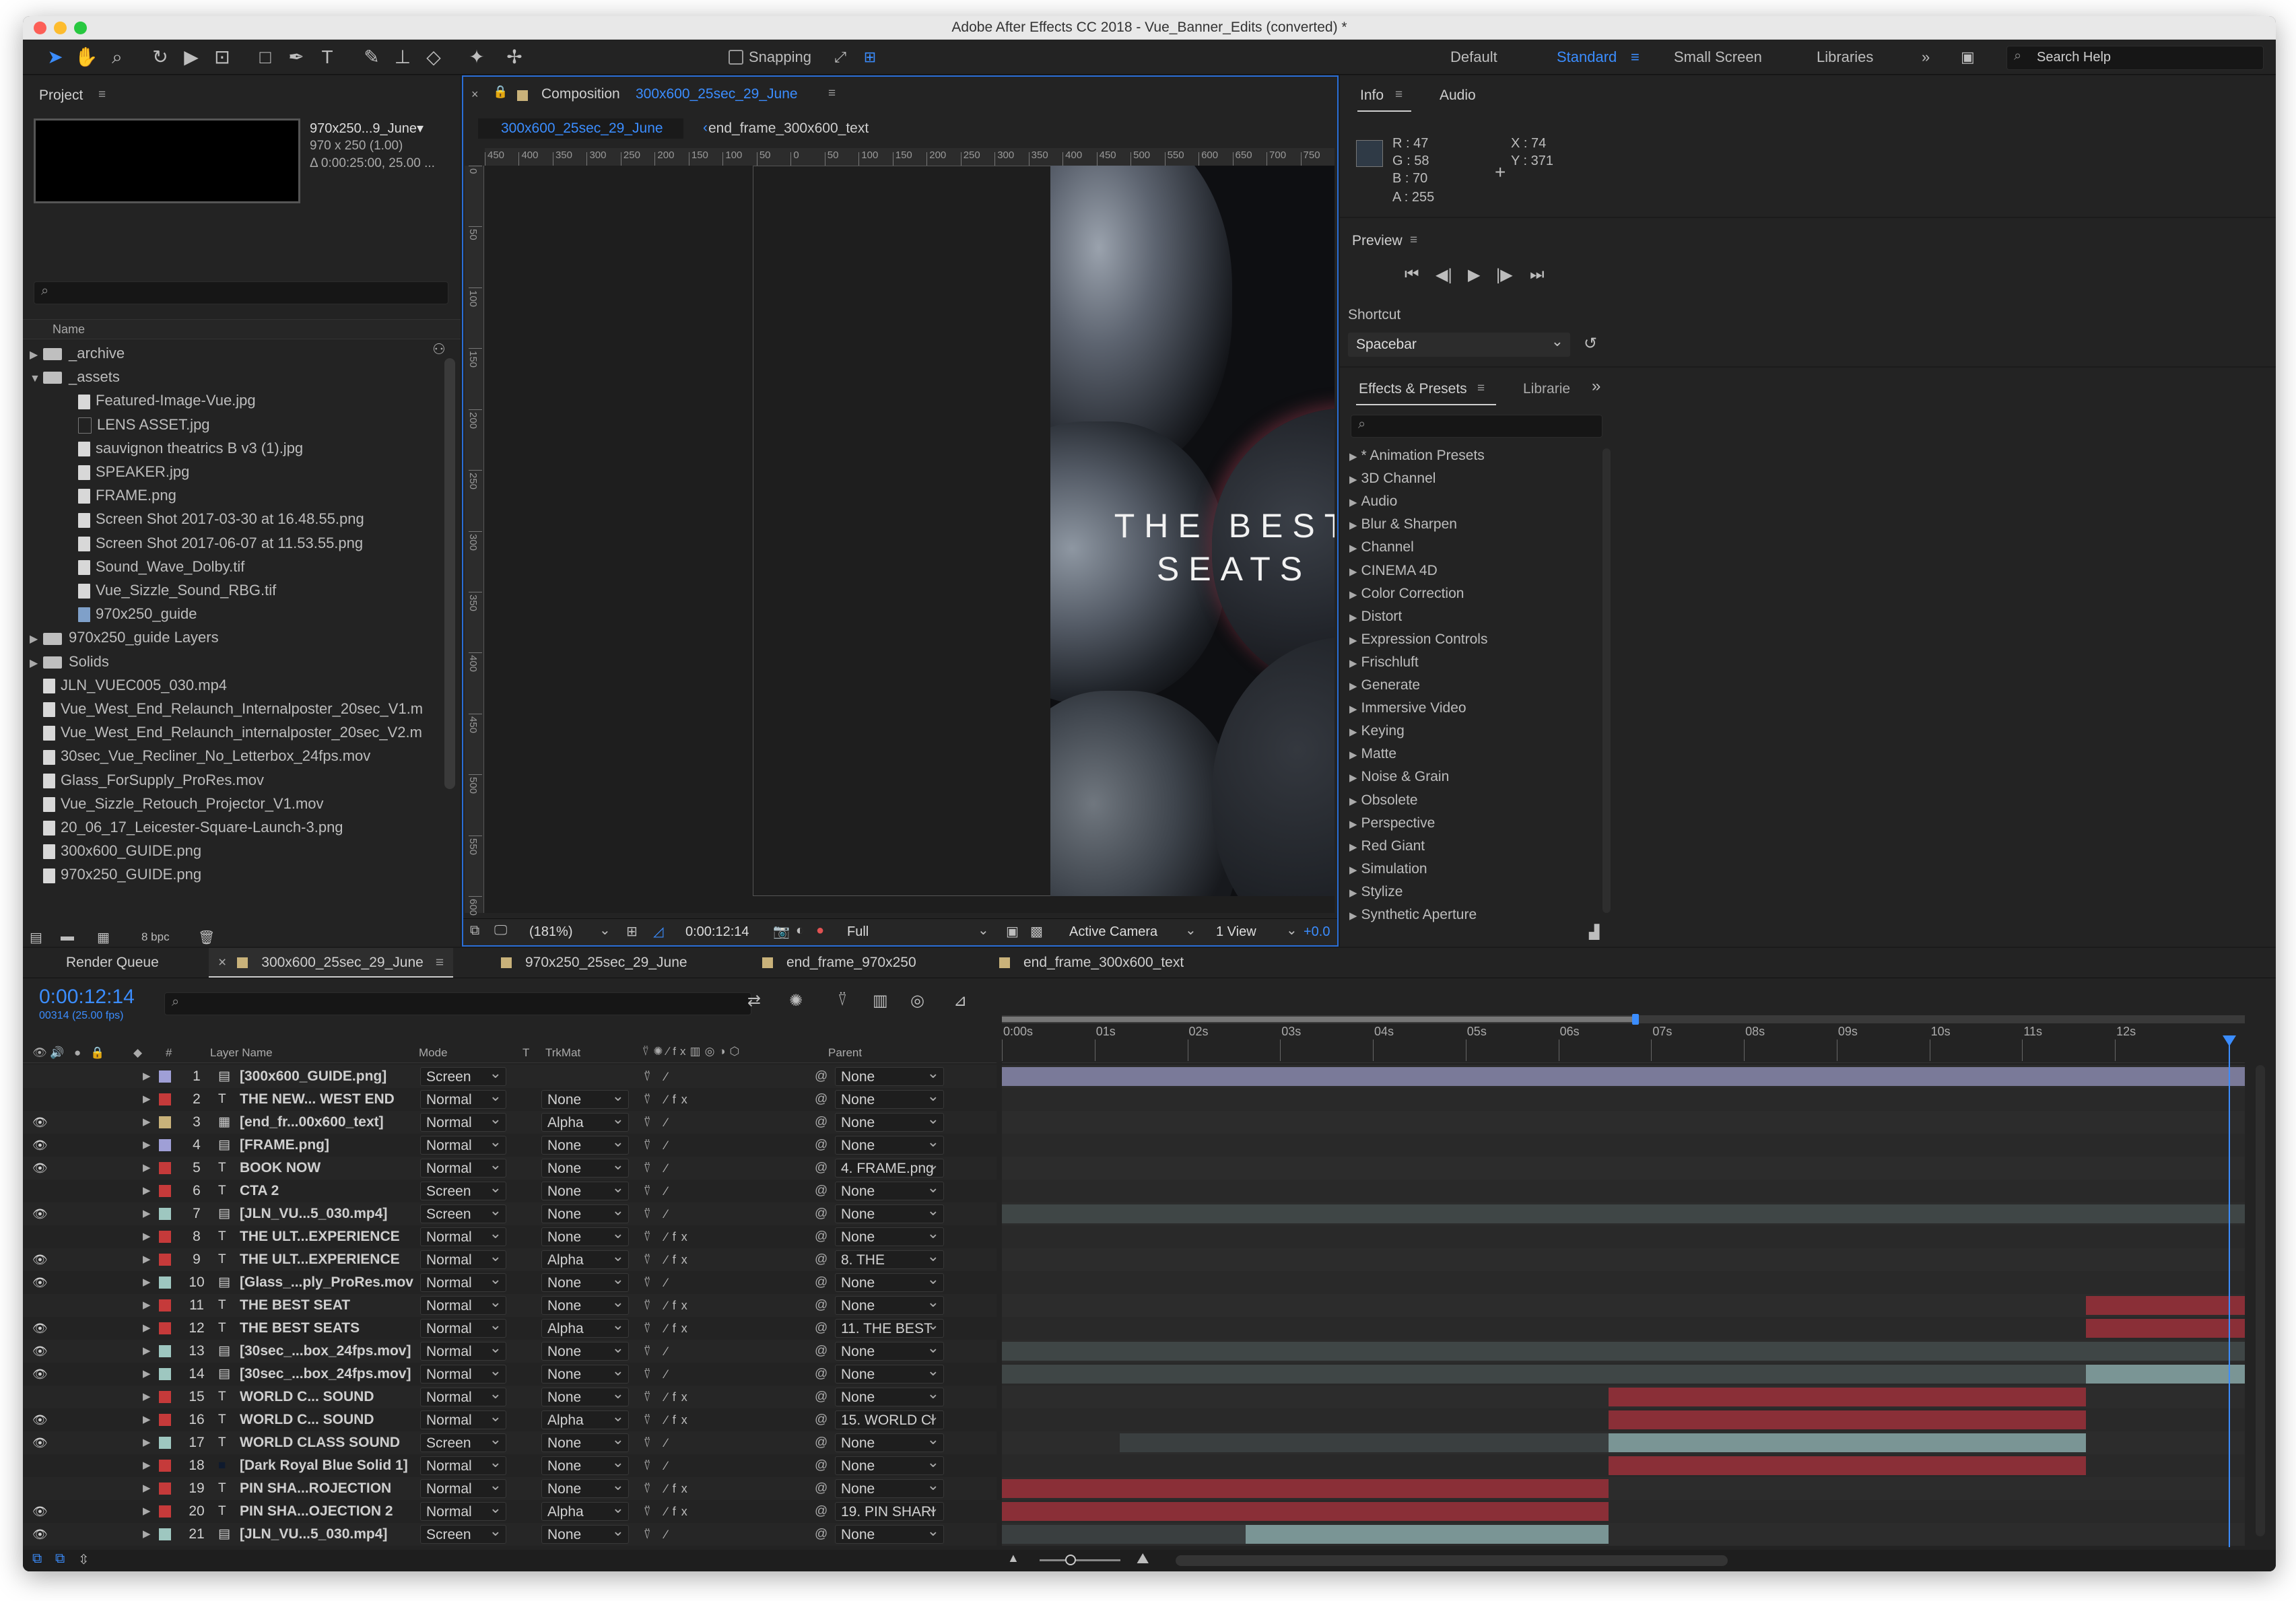  Describe the element at coordinates (839, 963) in the screenshot. I see `timeline-tab: end_frame_970x250` at that location.